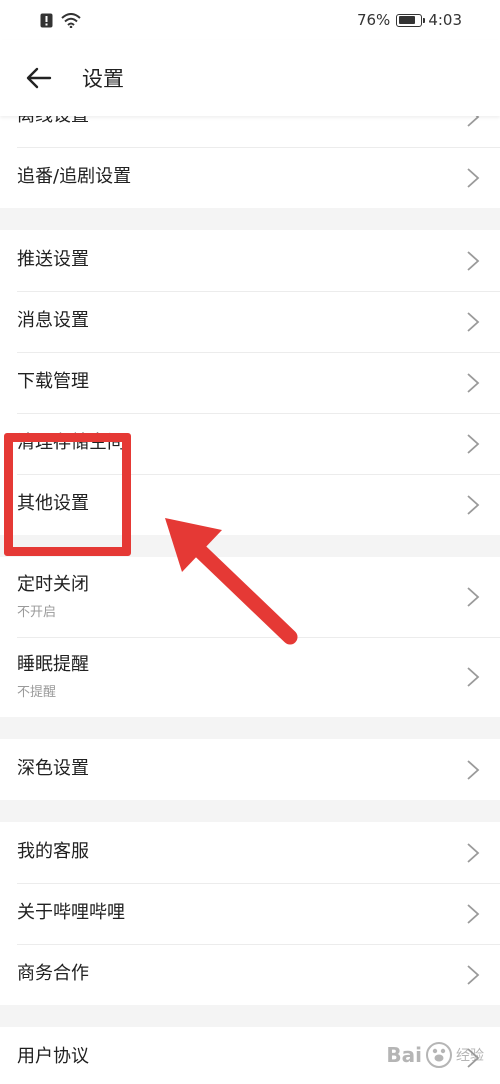 This screenshot has width=500, height=1084. What do you see at coordinates (53, 321) in the screenshot?
I see `settings-item-label: 消息设置` at bounding box center [53, 321].